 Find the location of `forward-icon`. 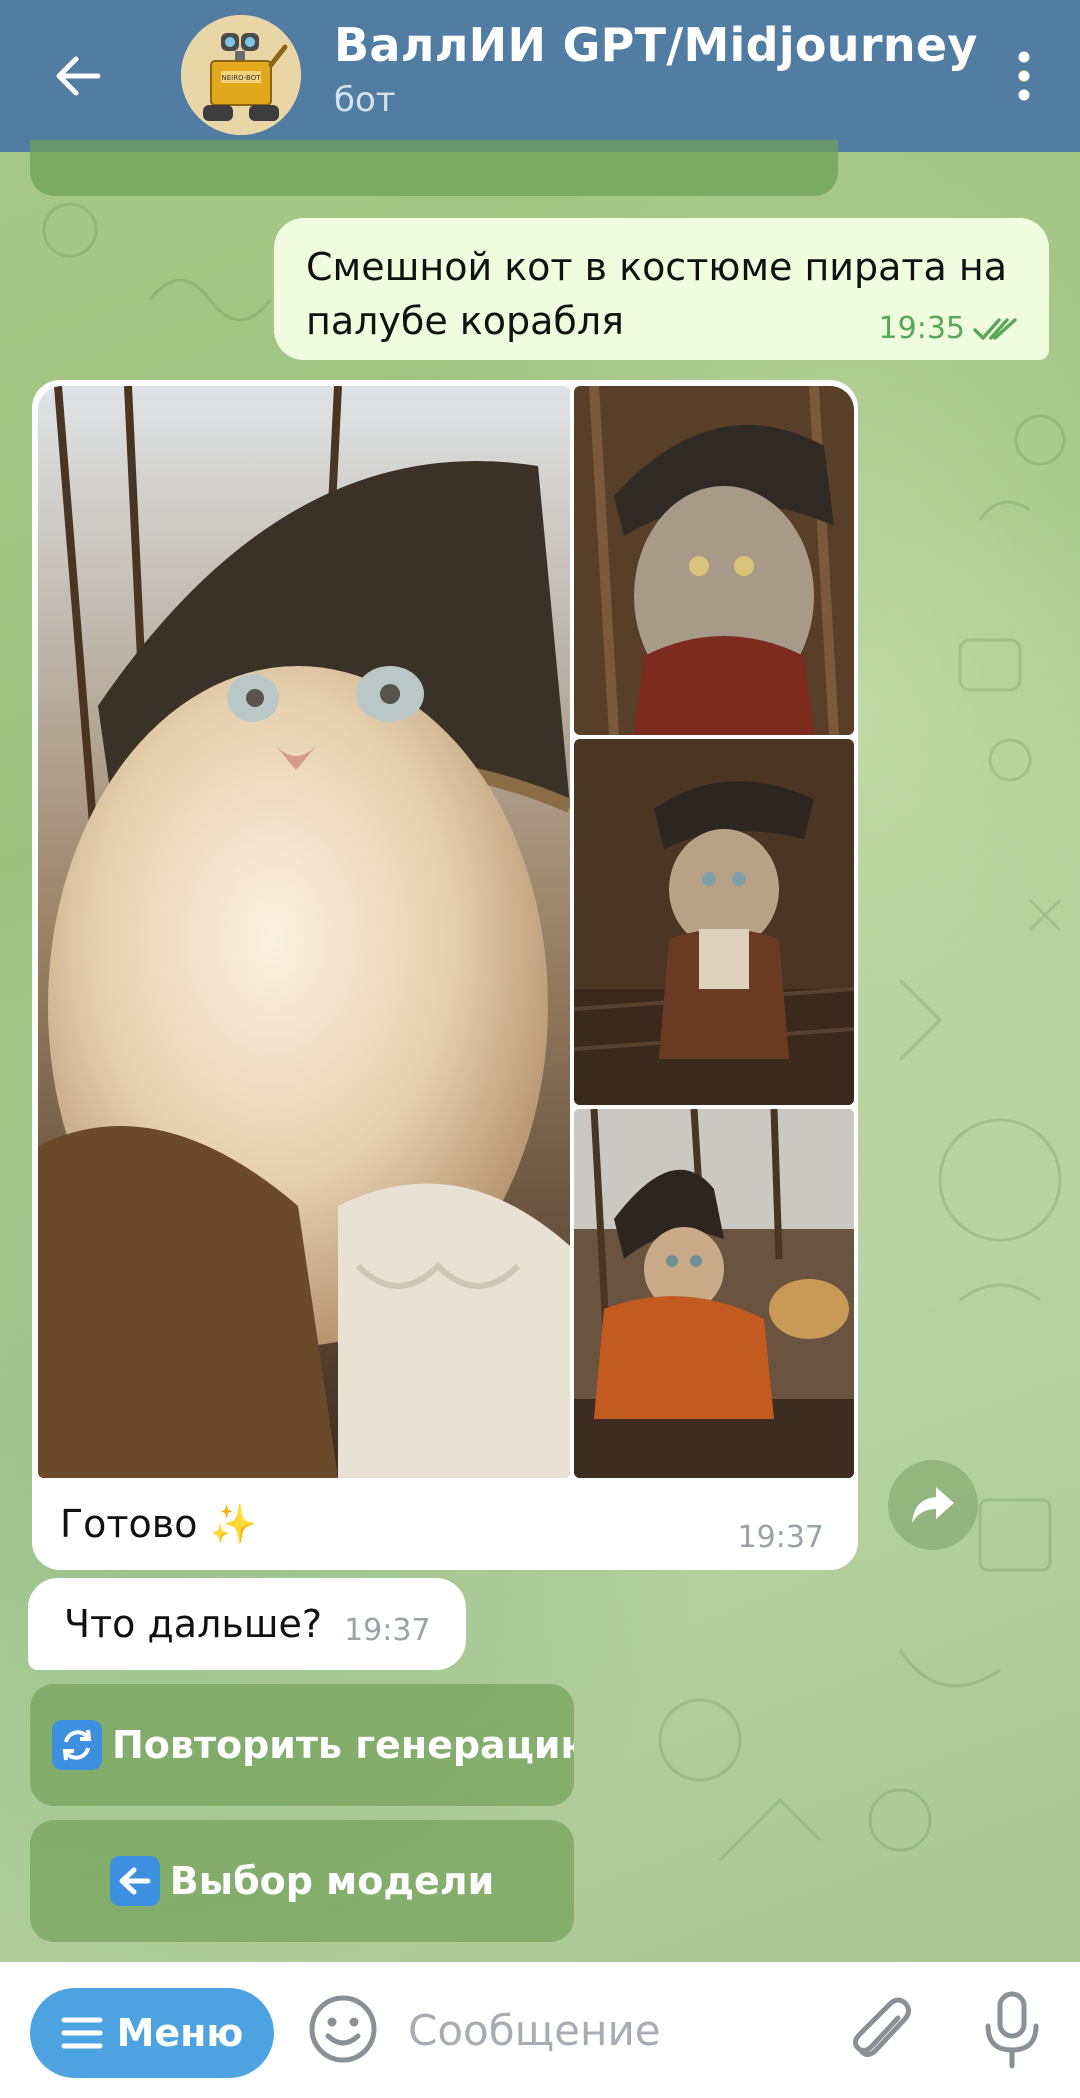

forward-icon is located at coordinates (933, 1505).